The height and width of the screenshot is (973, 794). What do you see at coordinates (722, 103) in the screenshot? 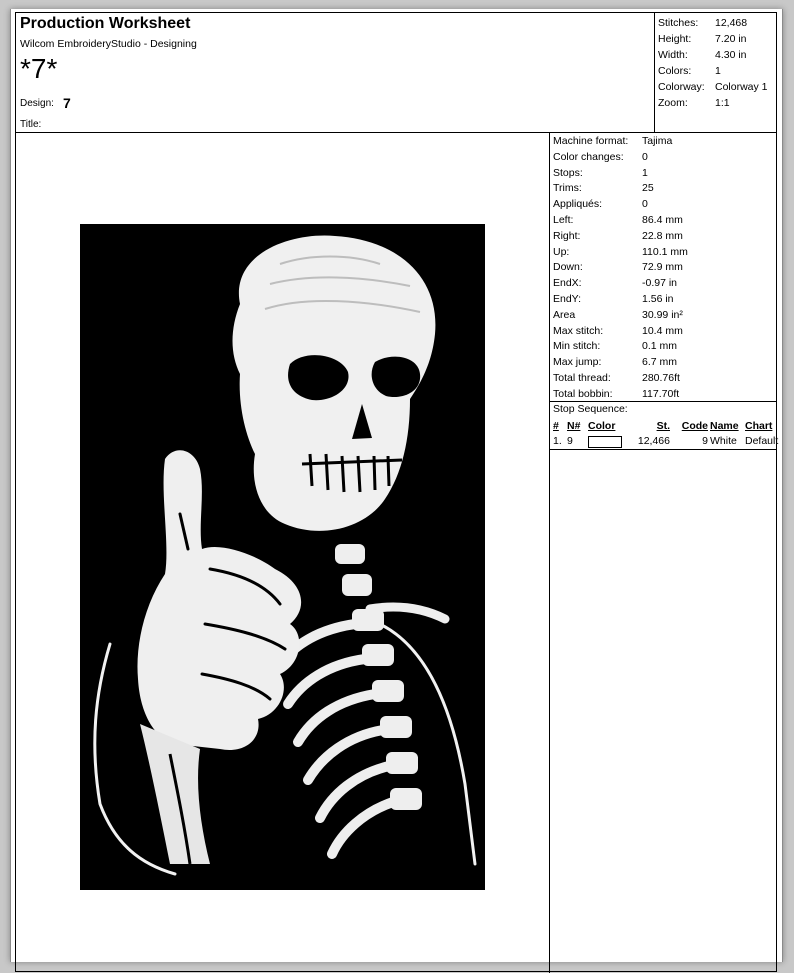
I see `summary-value: 1:1` at bounding box center [722, 103].